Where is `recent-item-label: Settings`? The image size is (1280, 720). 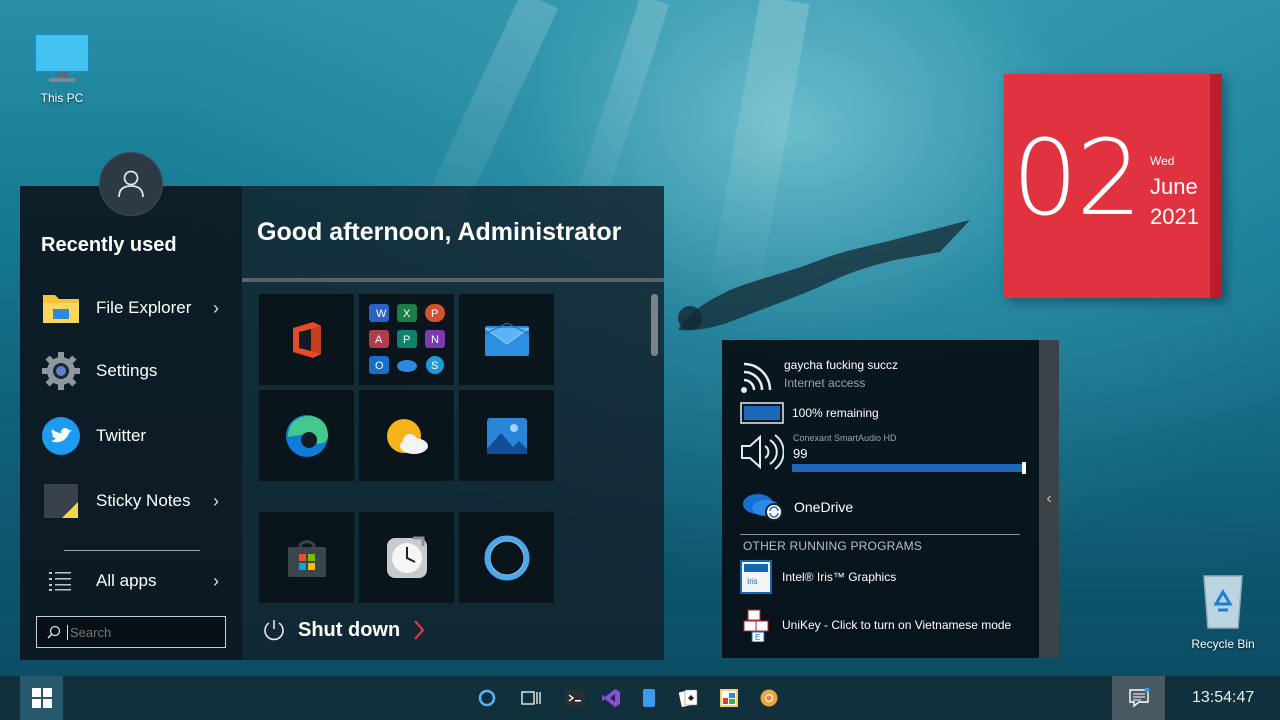 recent-item-label: Settings is located at coordinates (127, 370).